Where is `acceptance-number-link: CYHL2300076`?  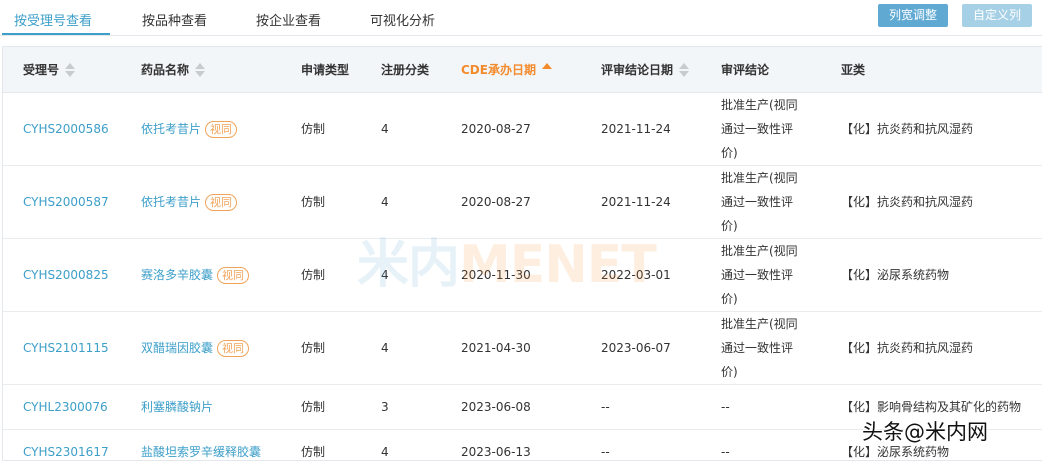
acceptance-number-link: CYHL2300076 is located at coordinates (62, 407).